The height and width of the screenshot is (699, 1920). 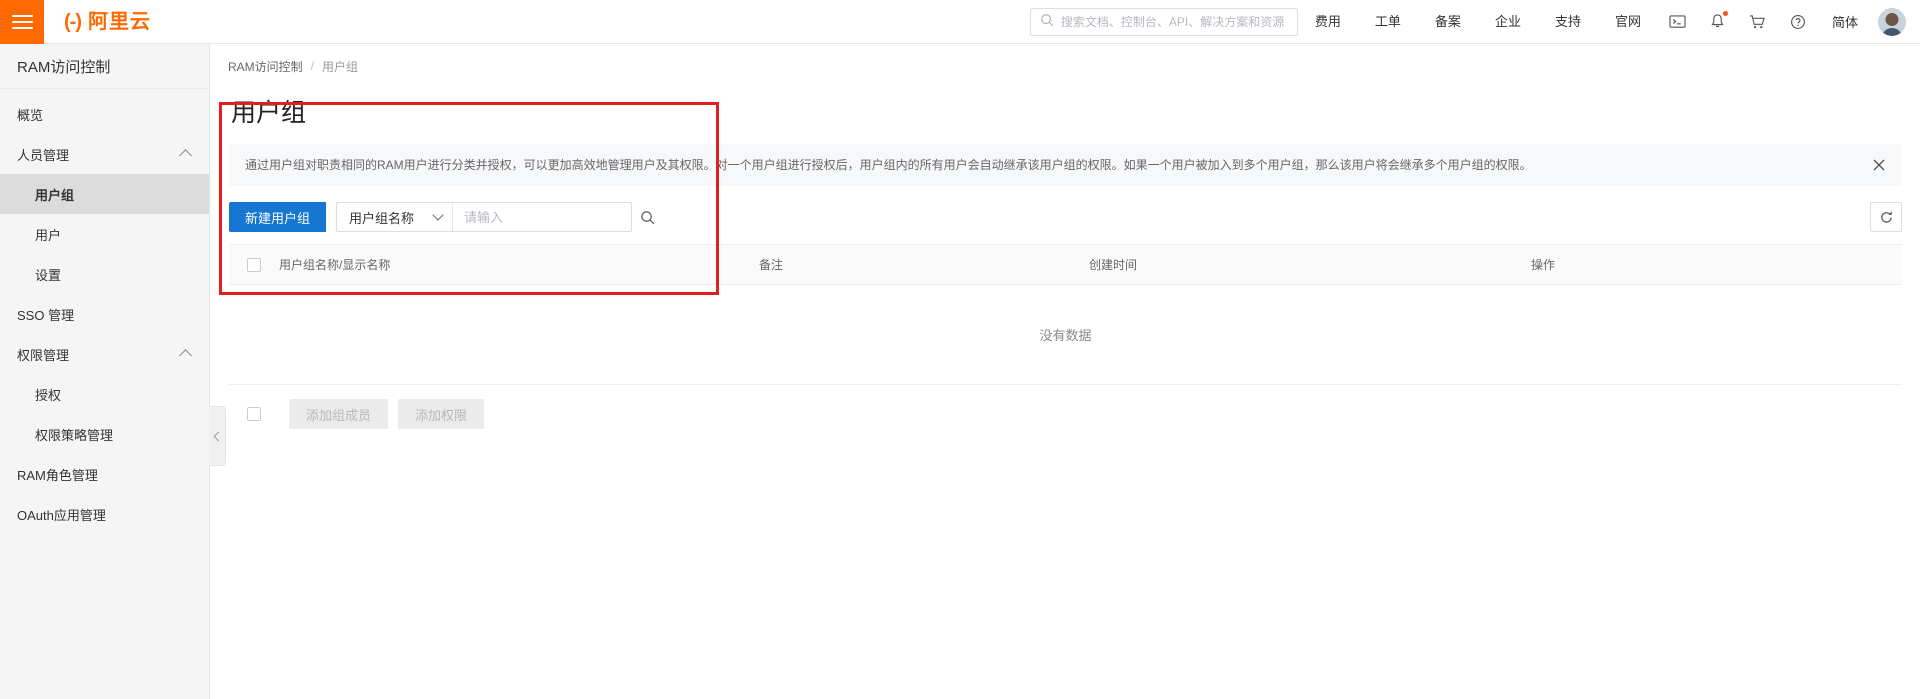 What do you see at coordinates (73, 21) in the screenshot?
I see `aliyun-logo-mark: (-)` at bounding box center [73, 21].